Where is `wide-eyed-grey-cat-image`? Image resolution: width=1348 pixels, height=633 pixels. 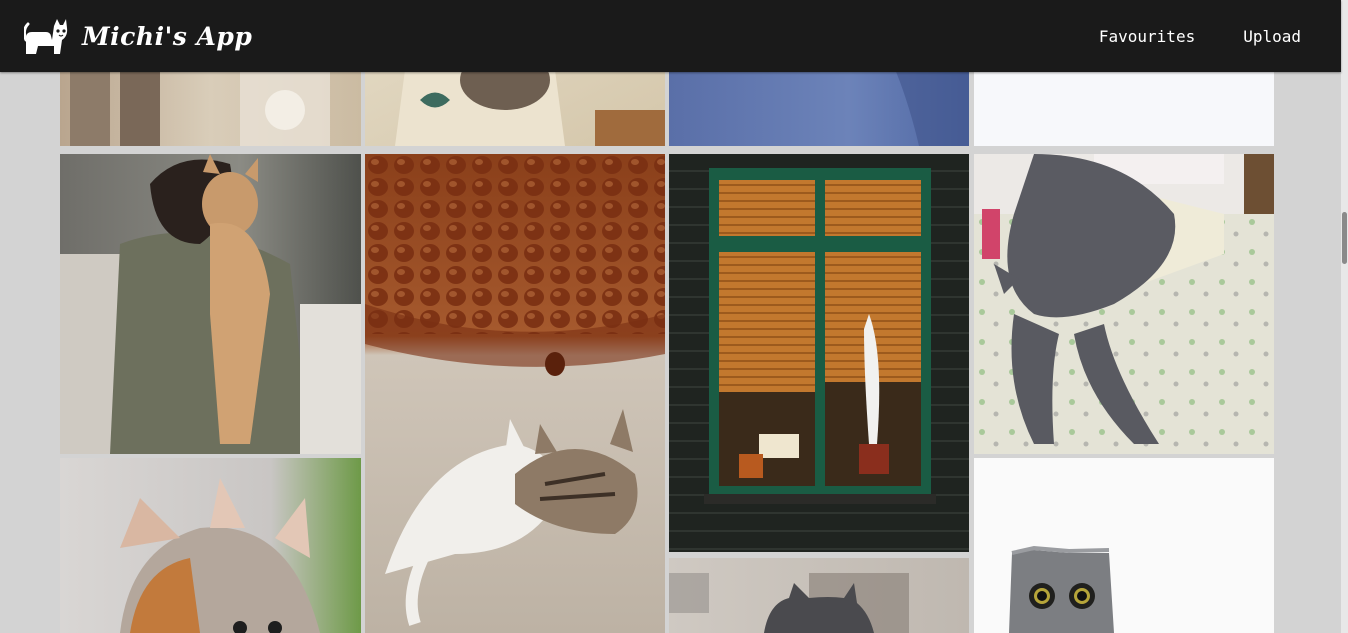 wide-eyed-grey-cat-image is located at coordinates (1124, 545).